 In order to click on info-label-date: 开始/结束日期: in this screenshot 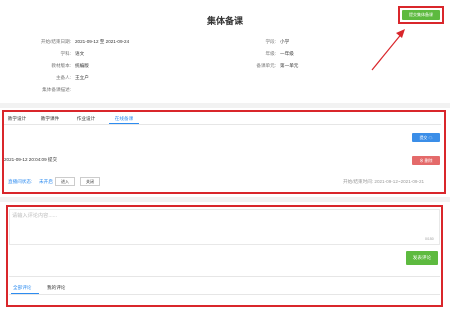, I will do `click(55, 41)`.